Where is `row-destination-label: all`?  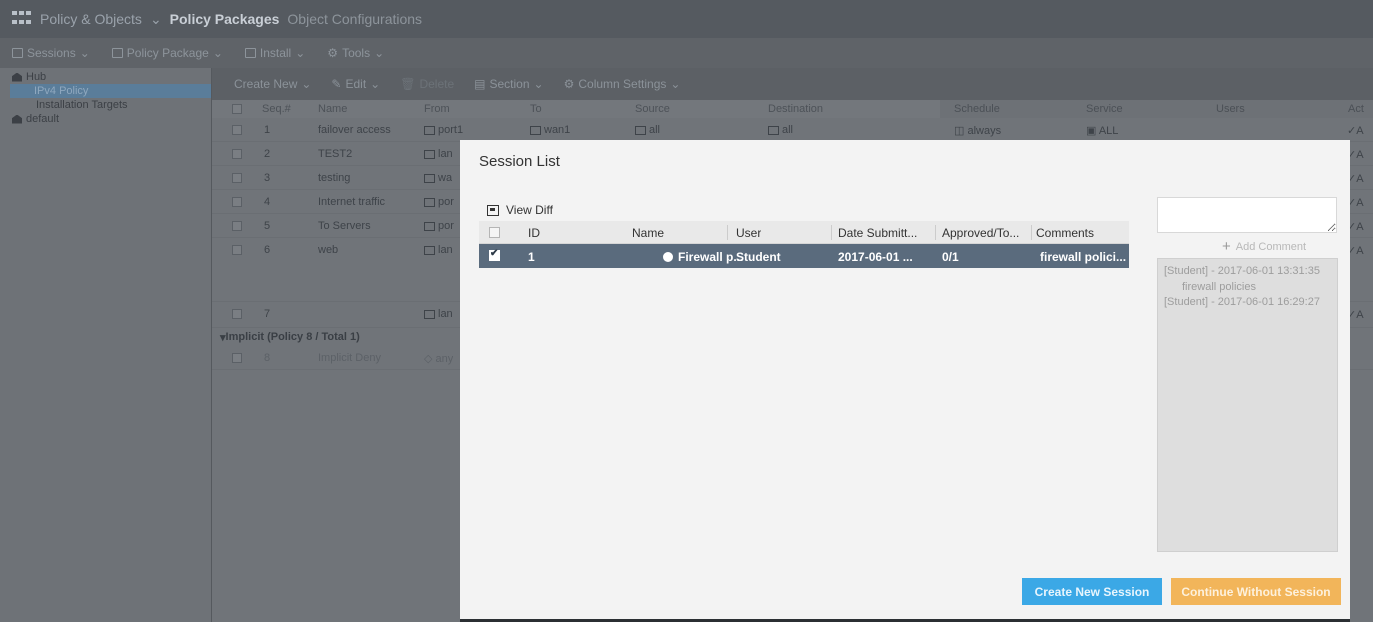
row-destination-label: all is located at coordinates (788, 130).